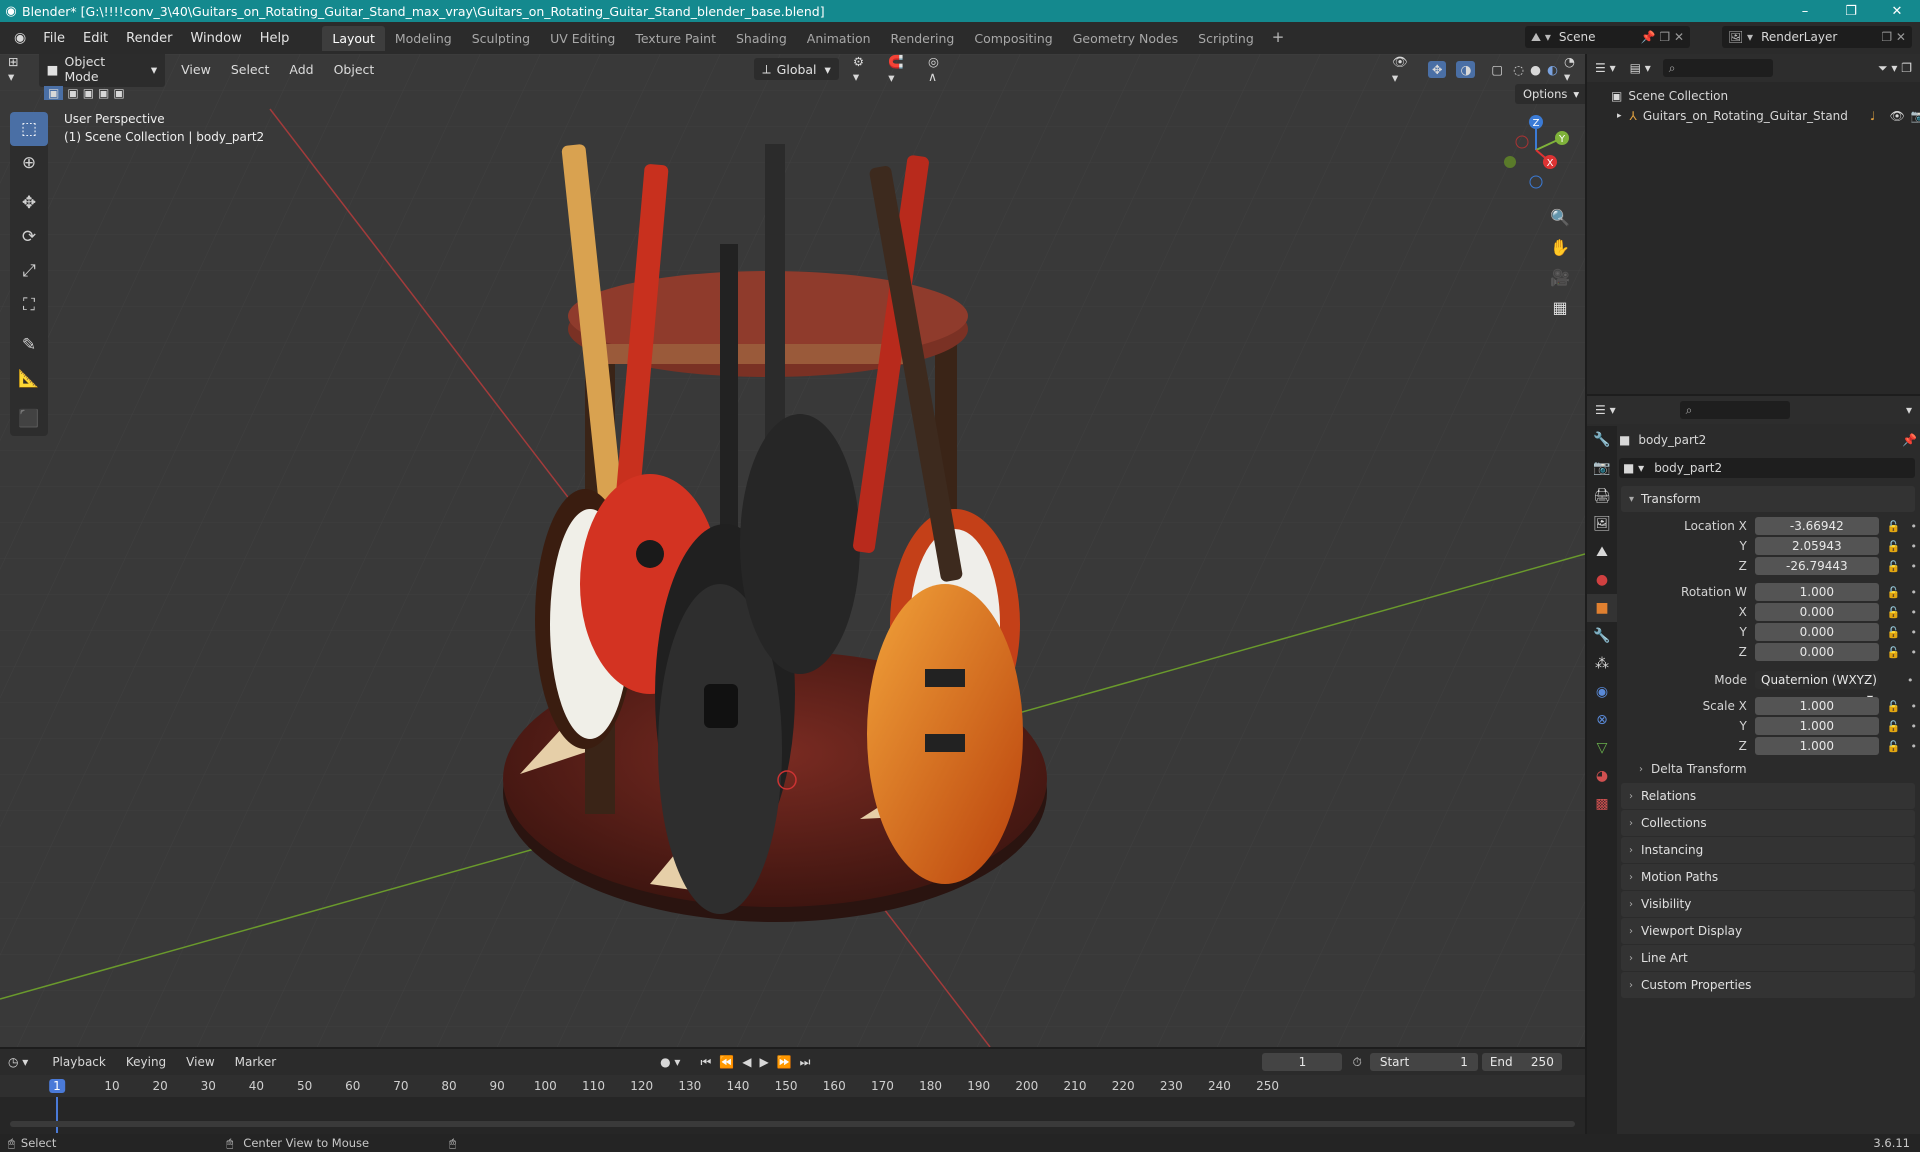  I want to click on pan-hand-icon: ✋, so click(1560, 247).